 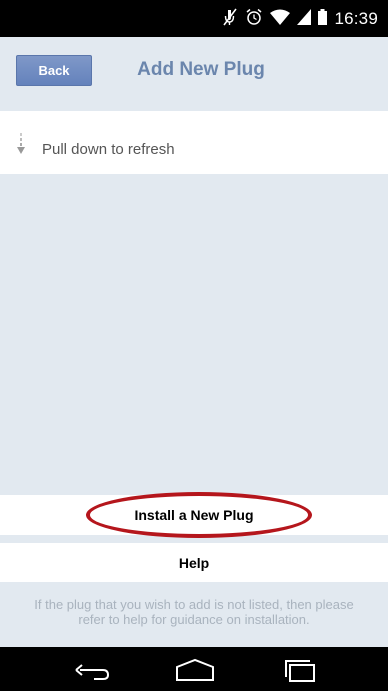 I want to click on recents-nav-icon, so click(x=300, y=672).